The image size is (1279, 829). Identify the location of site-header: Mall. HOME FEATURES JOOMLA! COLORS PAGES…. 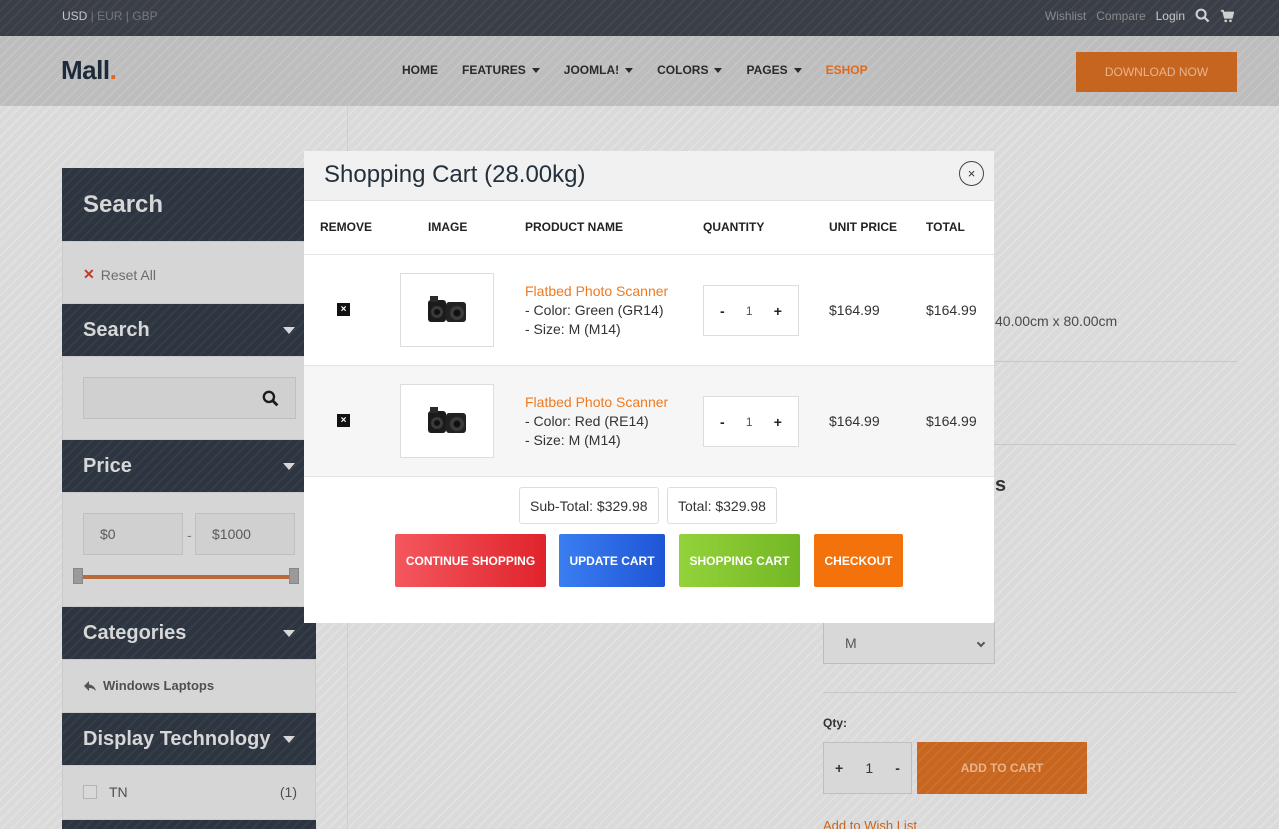
(639, 71).